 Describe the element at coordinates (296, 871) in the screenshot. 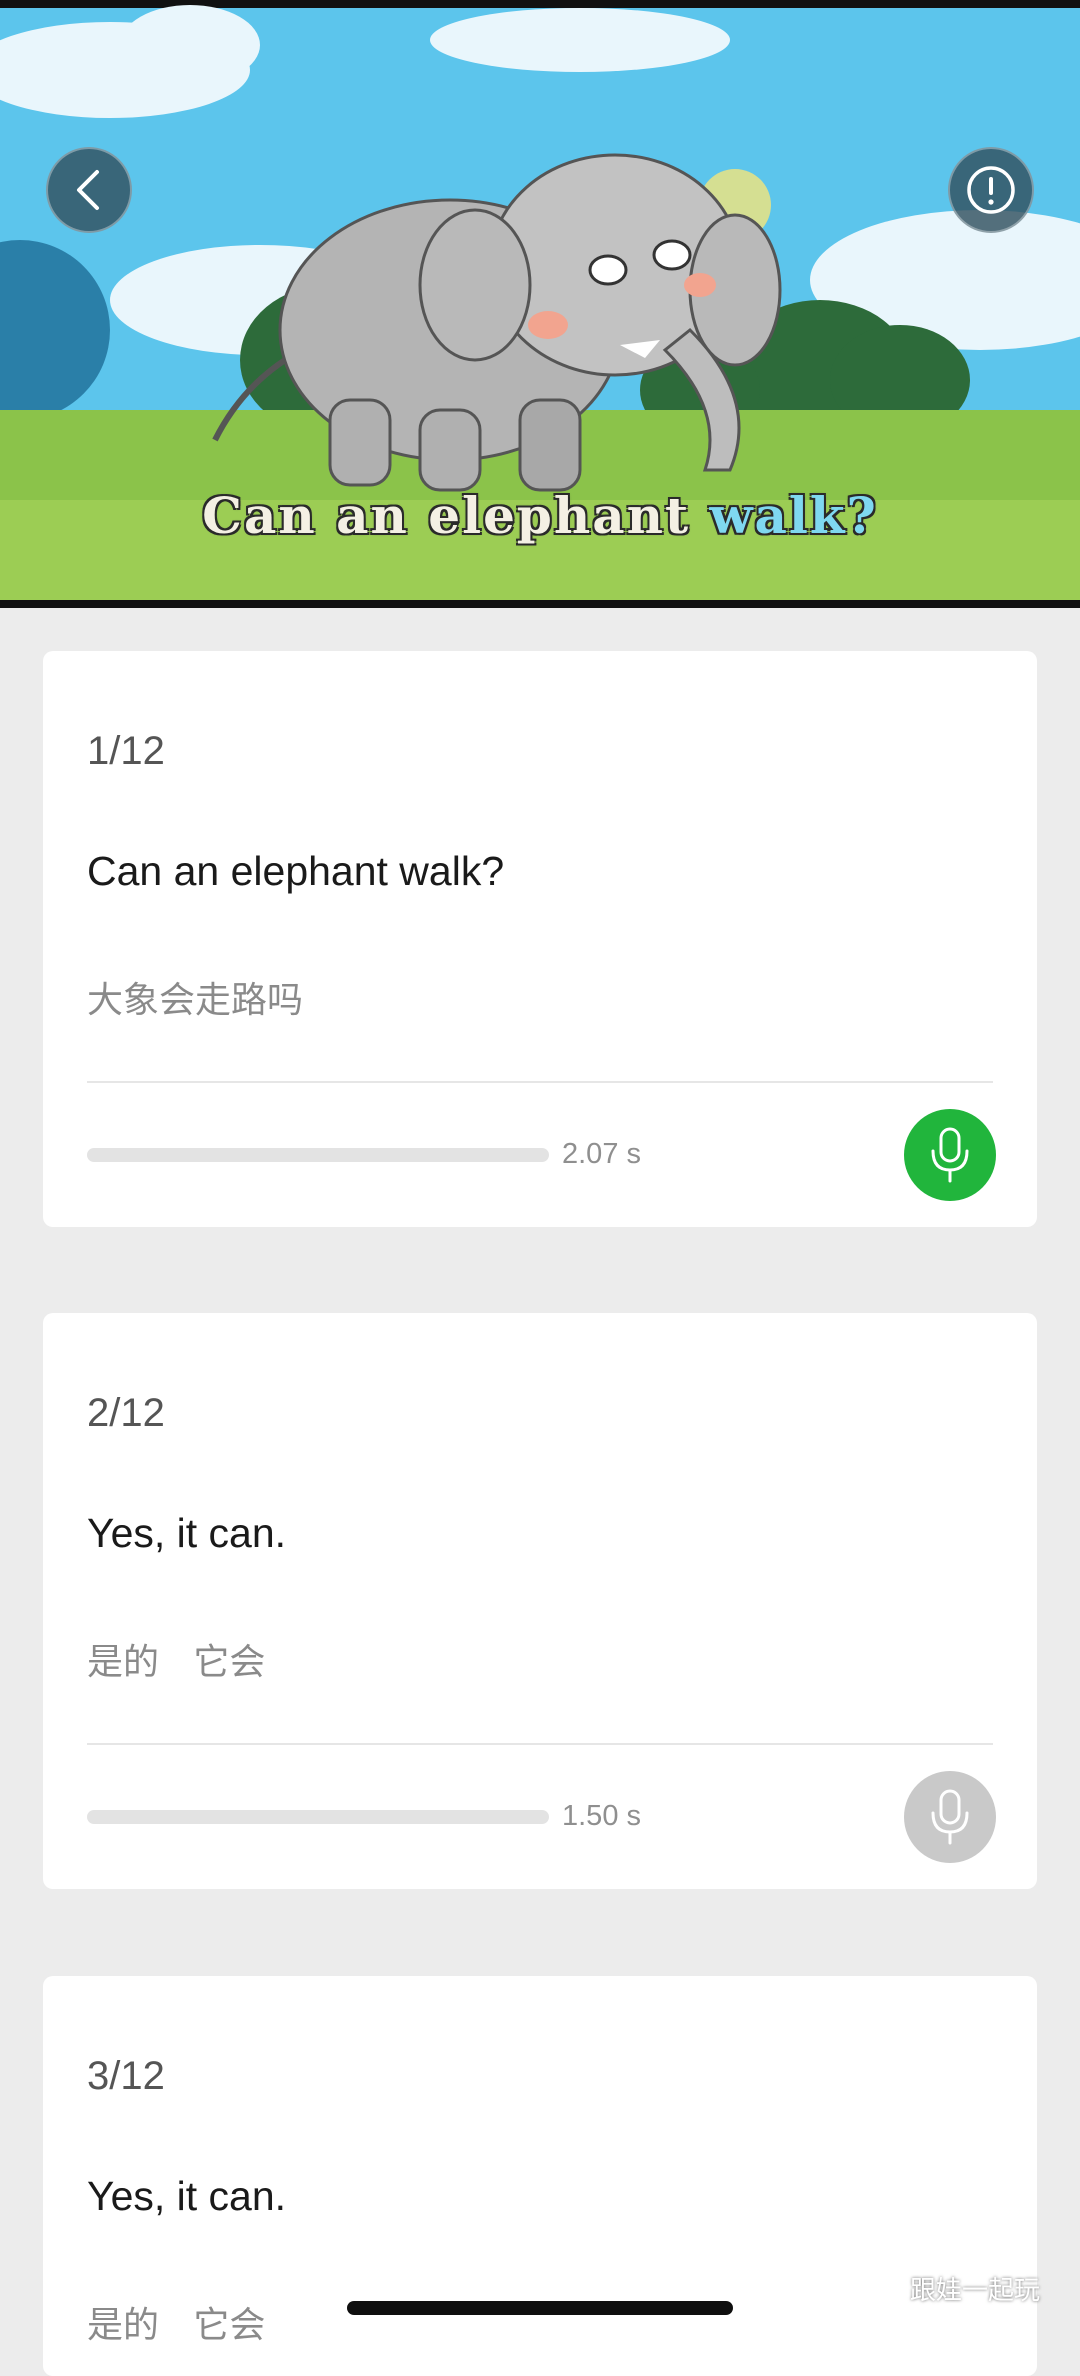

I see `sentence-text: Can an elephant walk?` at that location.